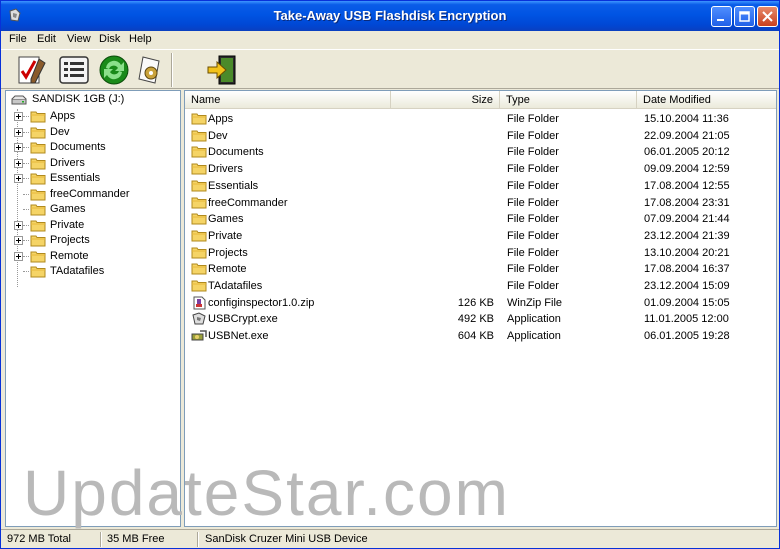  I want to click on tree-item: Essentials, so click(95, 179).